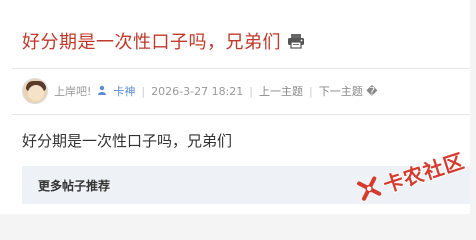  What do you see at coordinates (127, 141) in the screenshot?
I see `post-body: 好分期是一次性口子吗，兄弟们` at bounding box center [127, 141].